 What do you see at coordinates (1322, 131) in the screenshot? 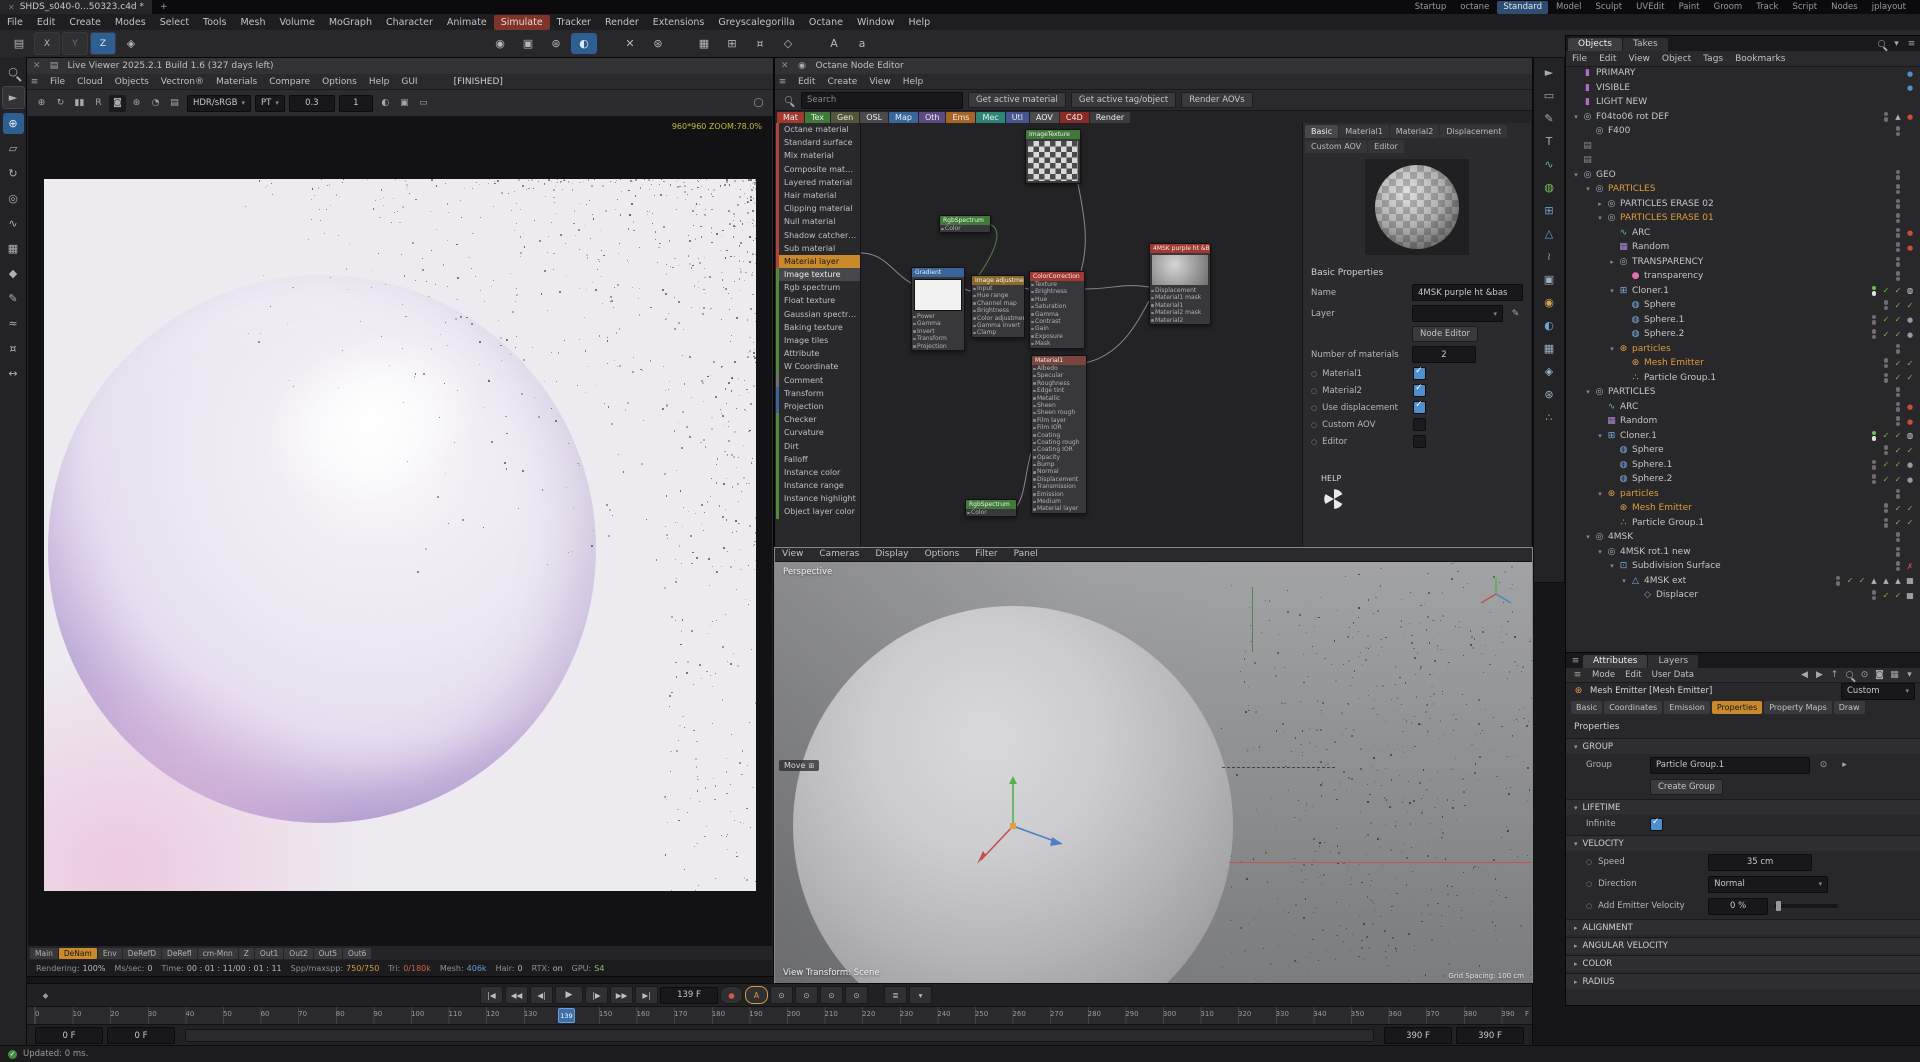
I see `material-tab: Basic` at bounding box center [1322, 131].